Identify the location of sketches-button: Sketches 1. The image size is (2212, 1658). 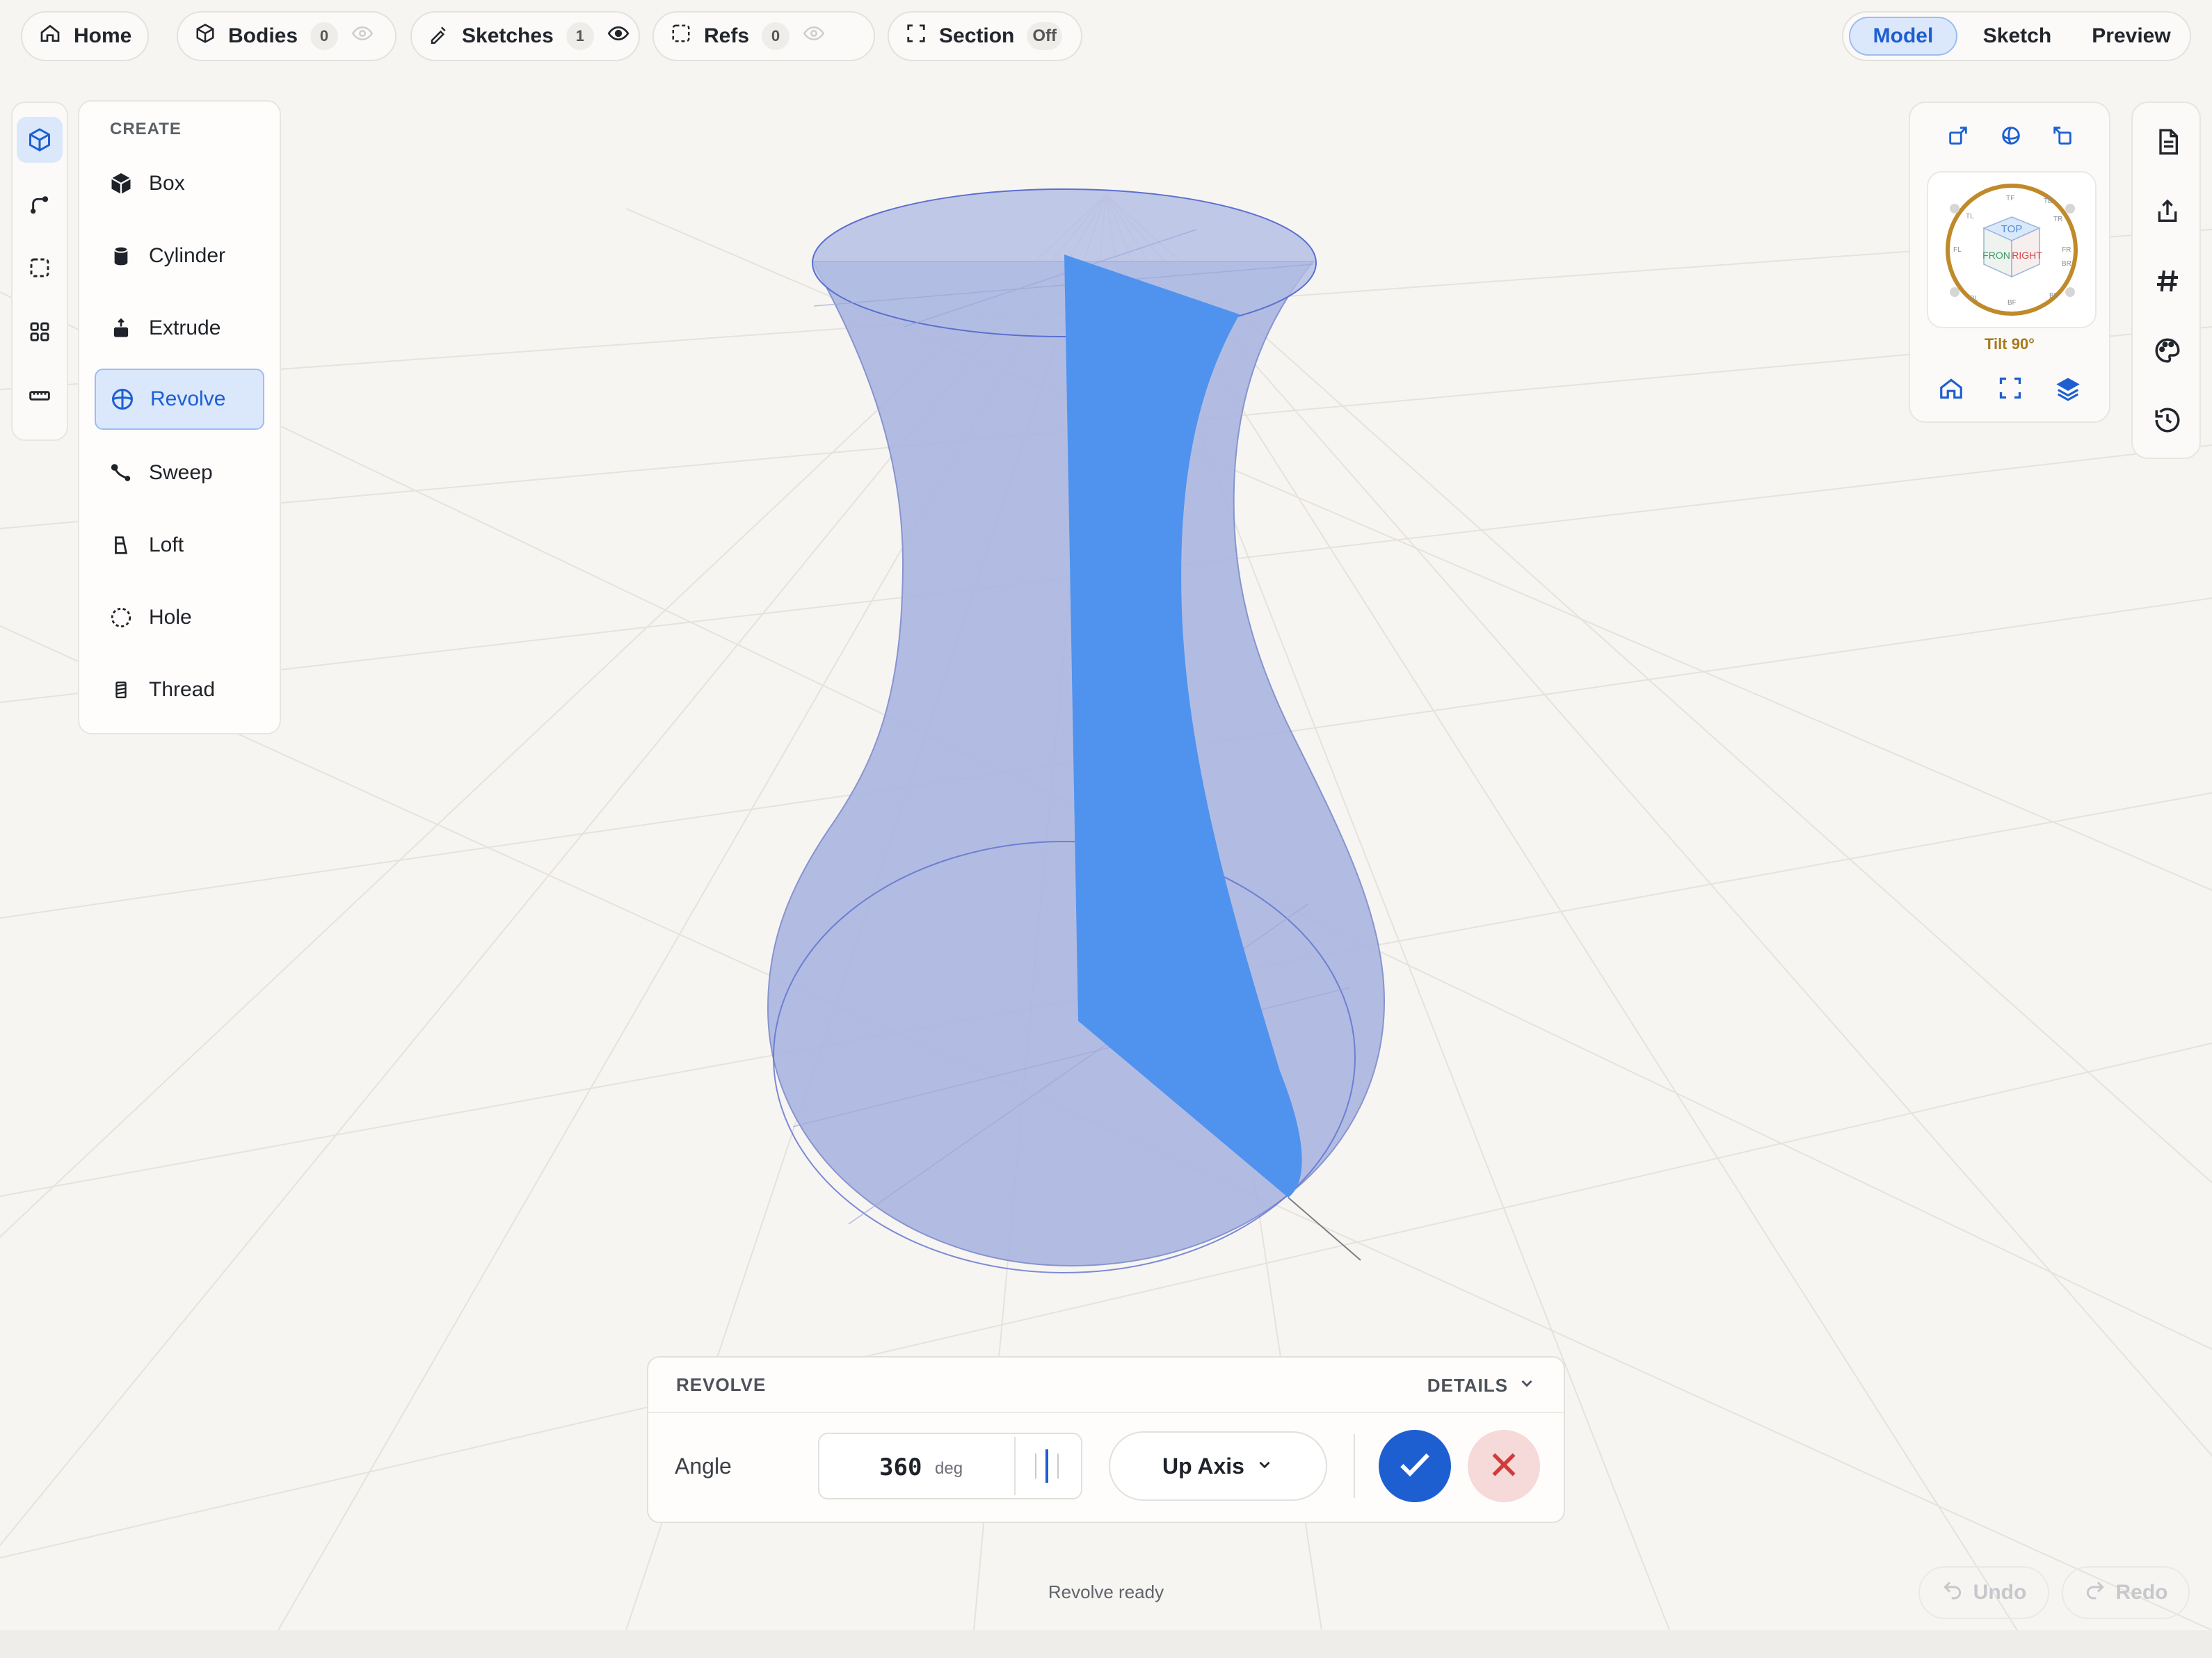
(525, 36).